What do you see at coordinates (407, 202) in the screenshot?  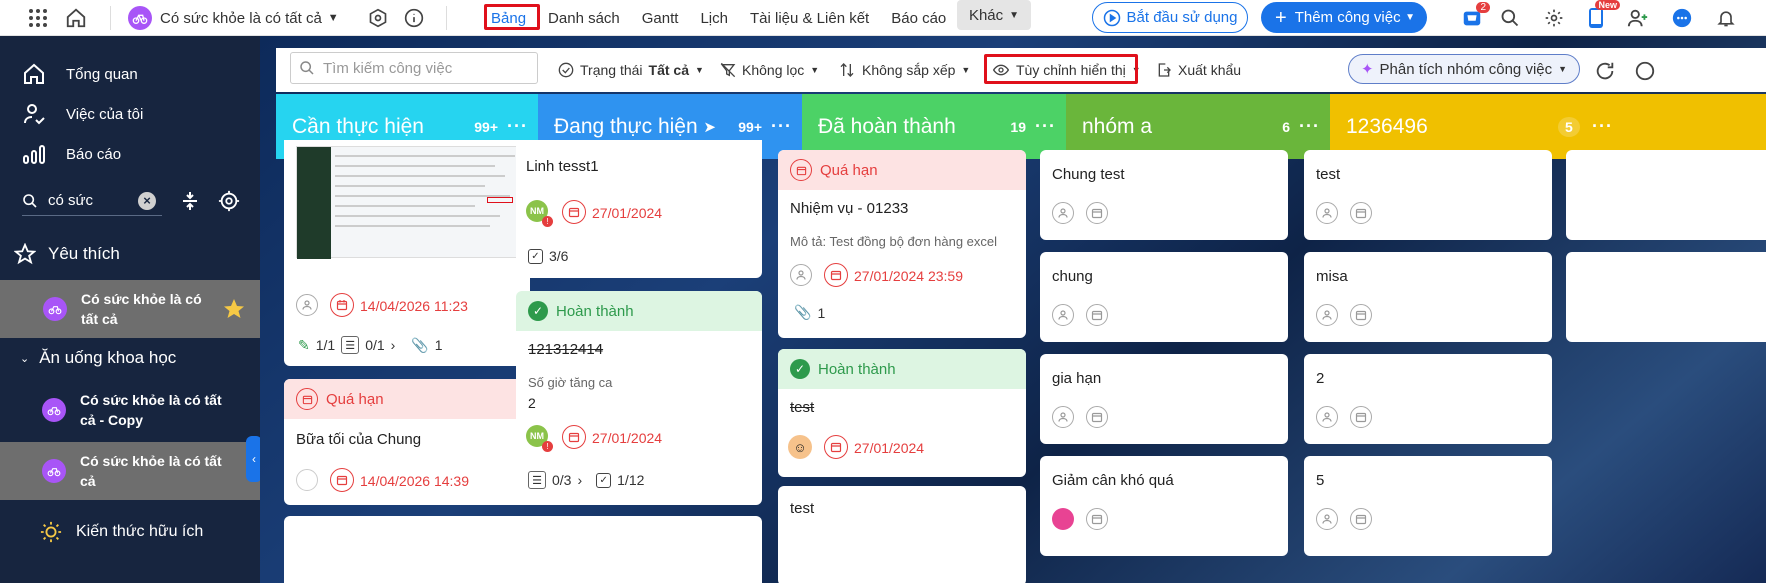 I see `attachment-thumbnail` at bounding box center [407, 202].